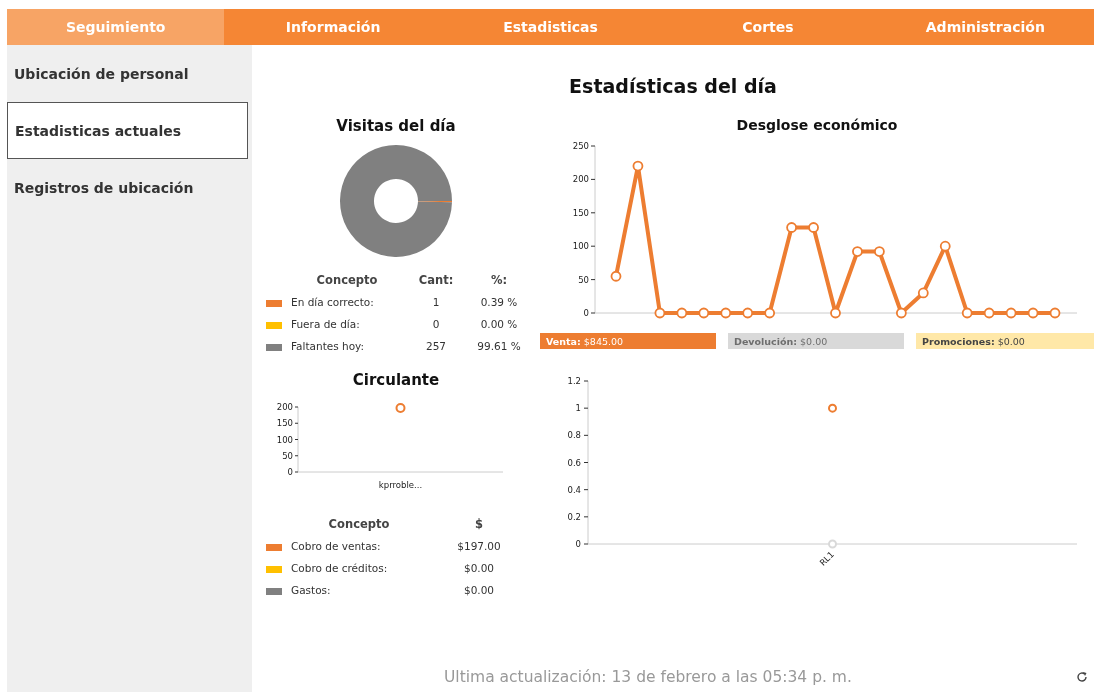  Describe the element at coordinates (127, 130) in the screenshot. I see `sidebar-item: Estadisticas actuales` at that location.